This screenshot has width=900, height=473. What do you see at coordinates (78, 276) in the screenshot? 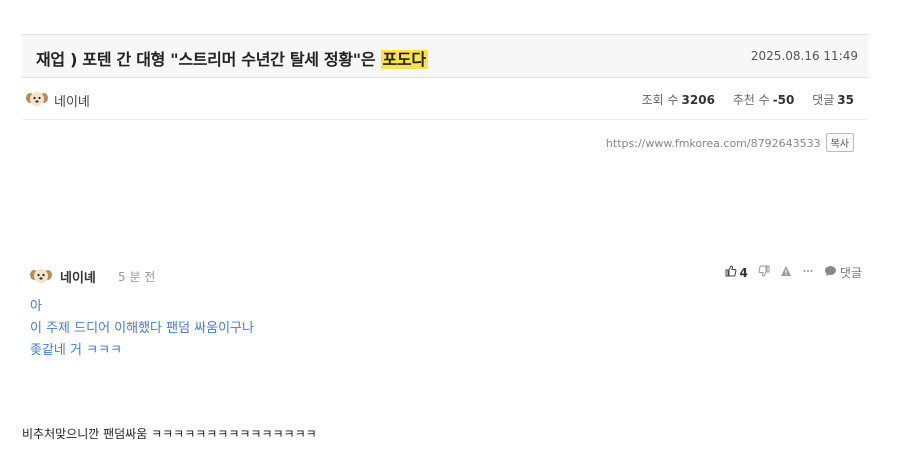
I see `comment-author: 네이녜` at bounding box center [78, 276].